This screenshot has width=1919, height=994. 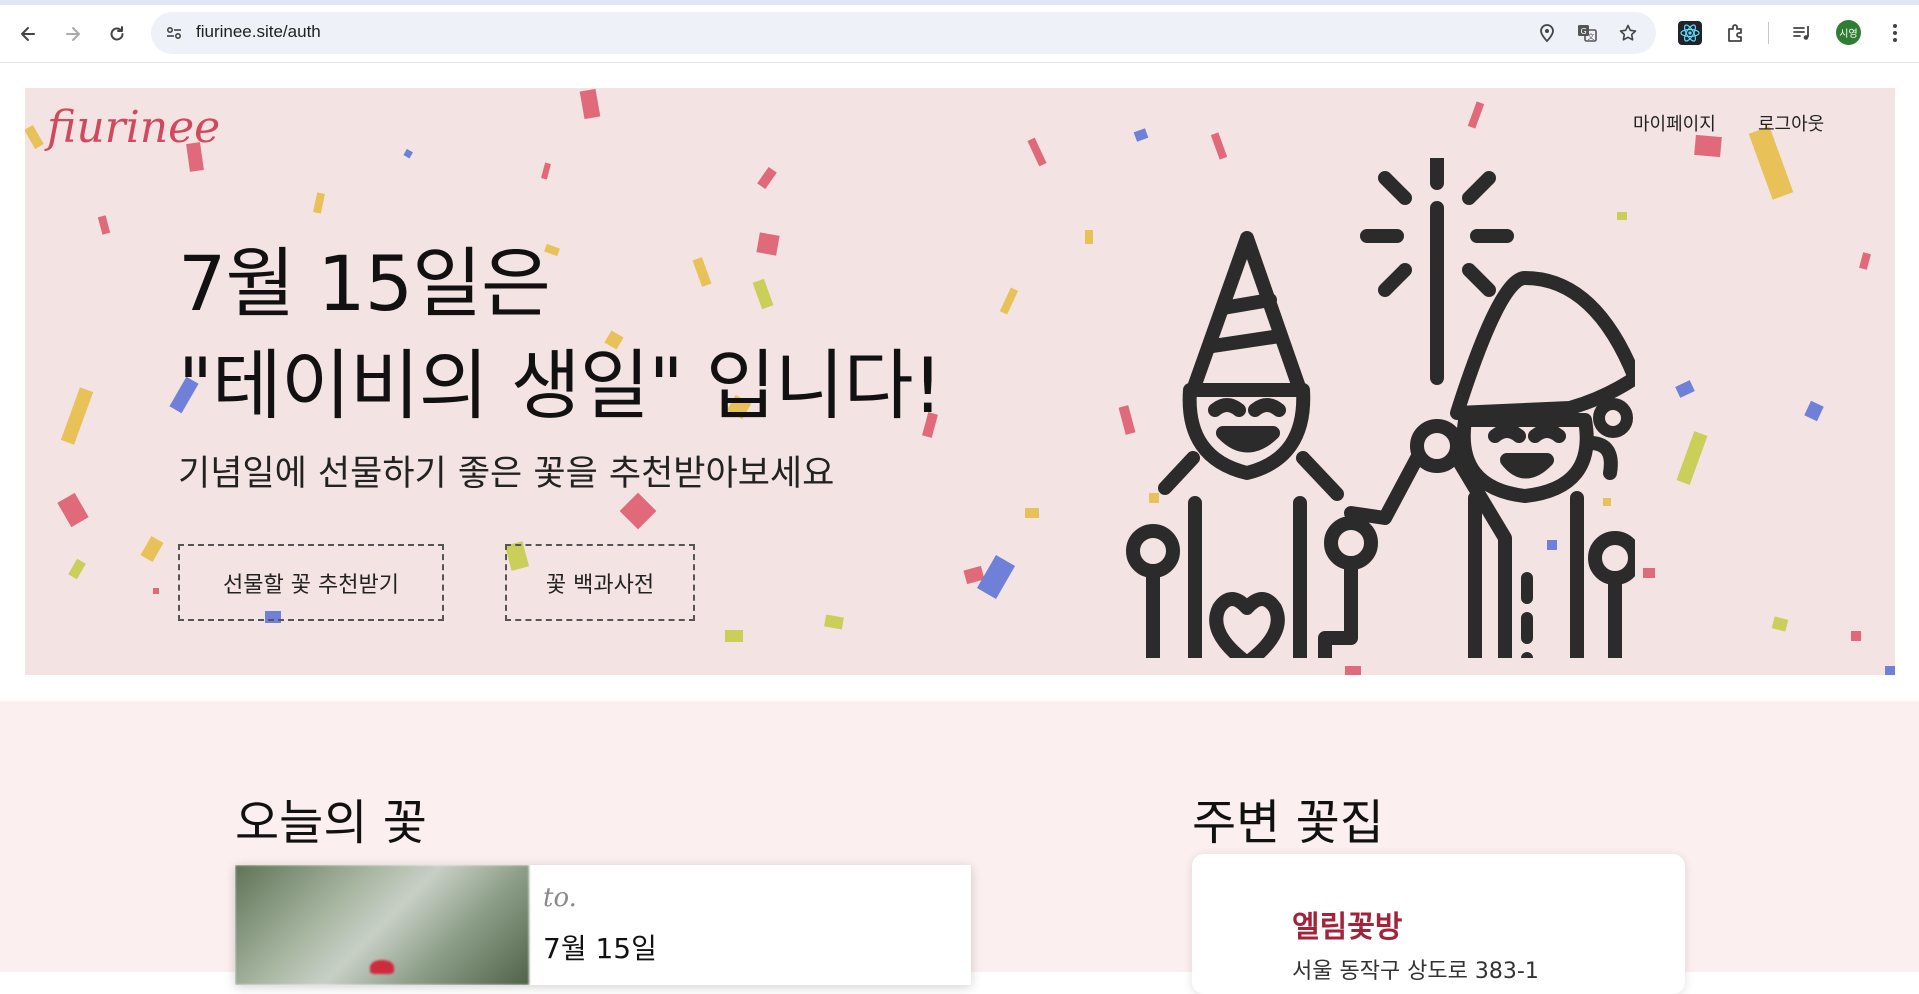 I want to click on card-date: 7월 15일, so click(x=600, y=948).